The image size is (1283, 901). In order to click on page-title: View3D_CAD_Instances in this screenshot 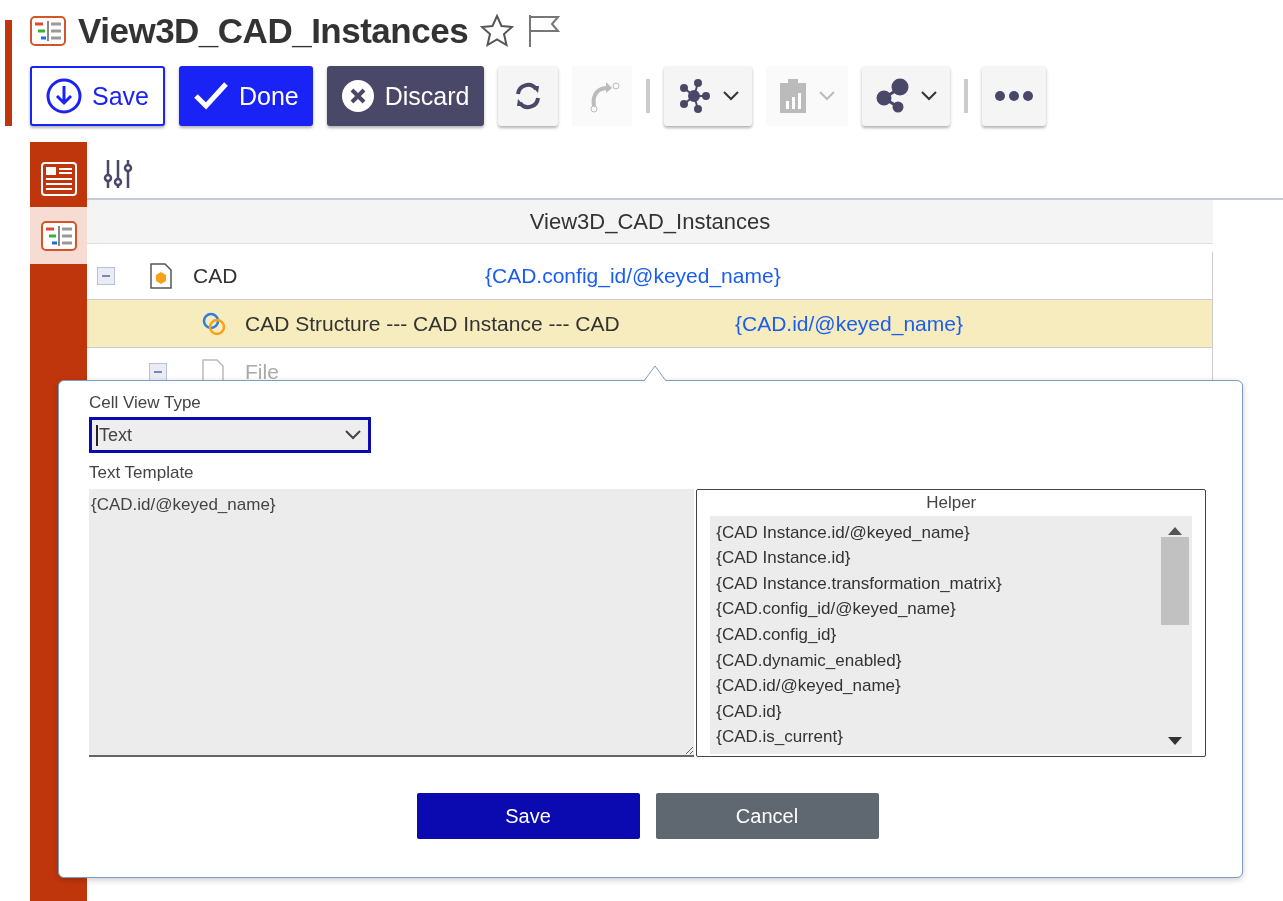, I will do `click(273, 31)`.